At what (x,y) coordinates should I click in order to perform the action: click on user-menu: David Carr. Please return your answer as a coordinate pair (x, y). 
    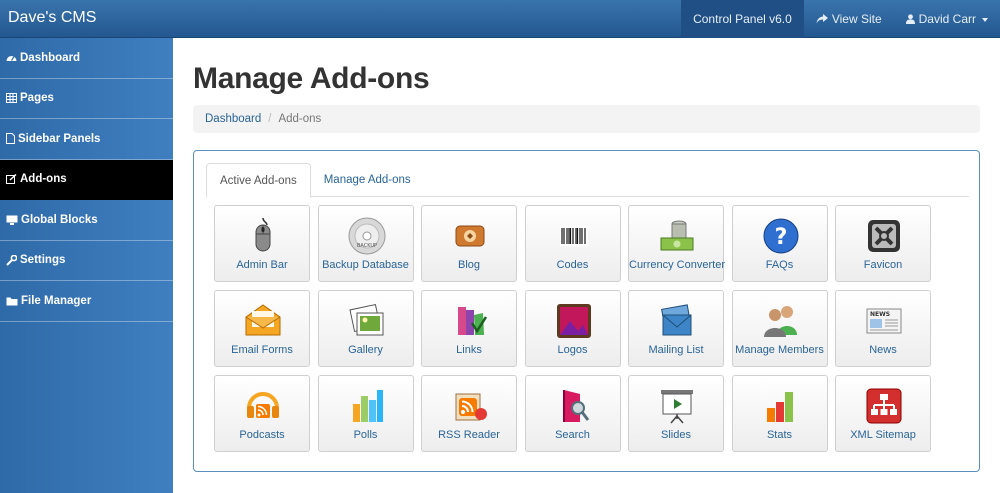
    Looking at the image, I should click on (947, 19).